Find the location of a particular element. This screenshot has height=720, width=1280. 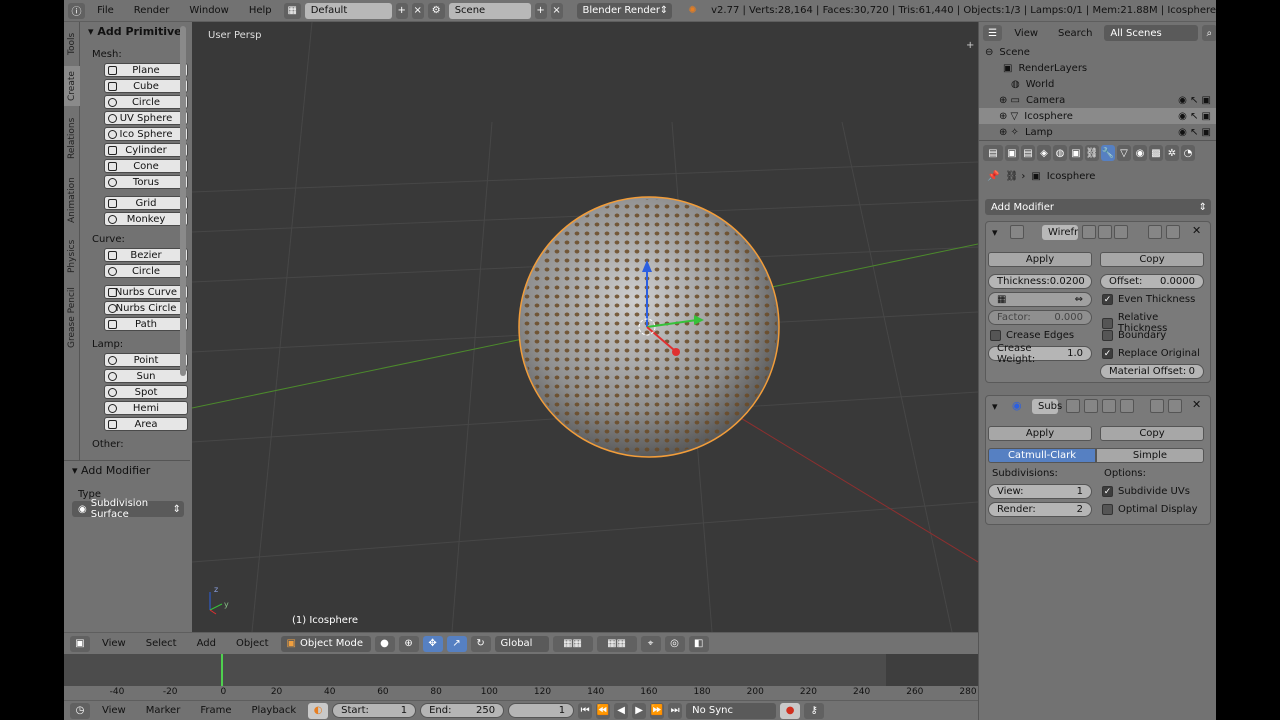

factor-field: Factor: 0.000 is located at coordinates (1040, 317).